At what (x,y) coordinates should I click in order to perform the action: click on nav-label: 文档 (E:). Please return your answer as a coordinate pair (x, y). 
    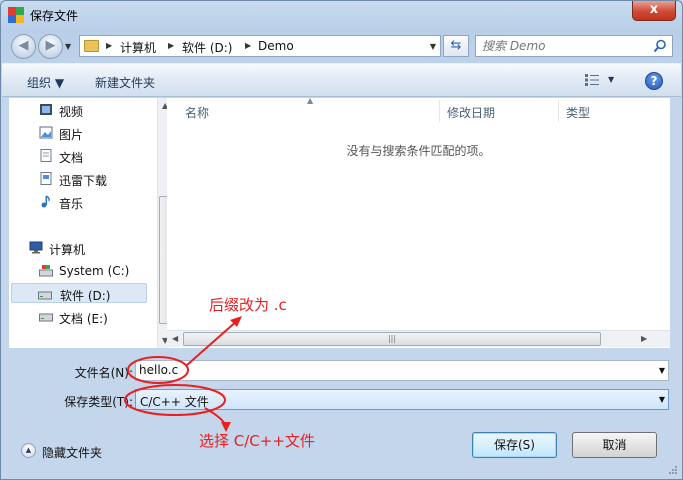
    Looking at the image, I should click on (83, 319).